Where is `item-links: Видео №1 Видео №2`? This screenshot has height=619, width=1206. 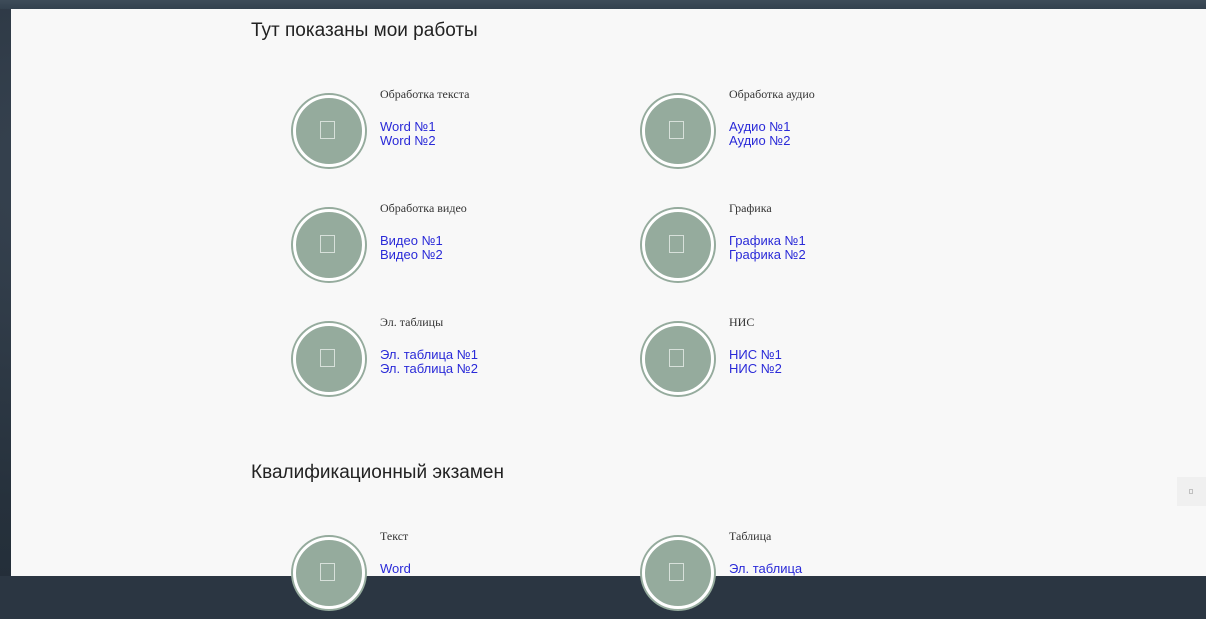 item-links: Видео №1 Видео №2 is located at coordinates (411, 248).